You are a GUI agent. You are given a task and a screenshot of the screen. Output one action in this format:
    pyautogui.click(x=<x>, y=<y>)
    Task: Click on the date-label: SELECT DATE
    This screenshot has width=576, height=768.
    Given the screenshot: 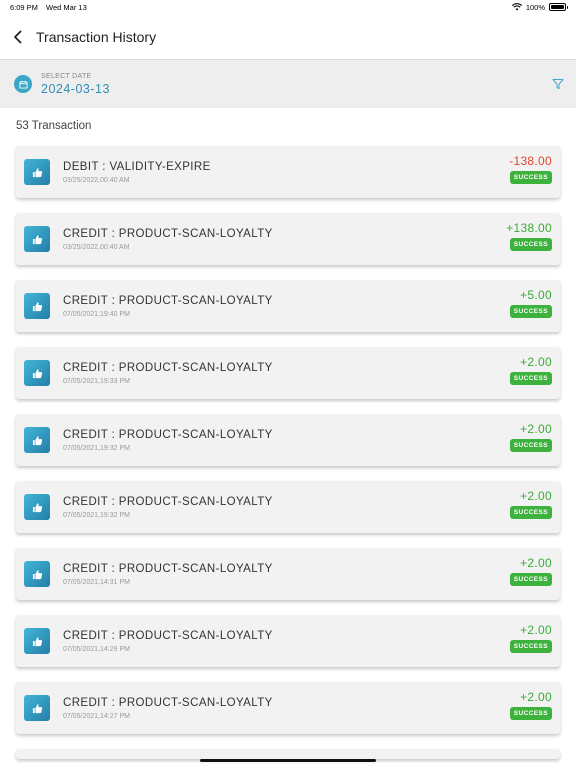 What is the action you would take?
    pyautogui.click(x=66, y=76)
    